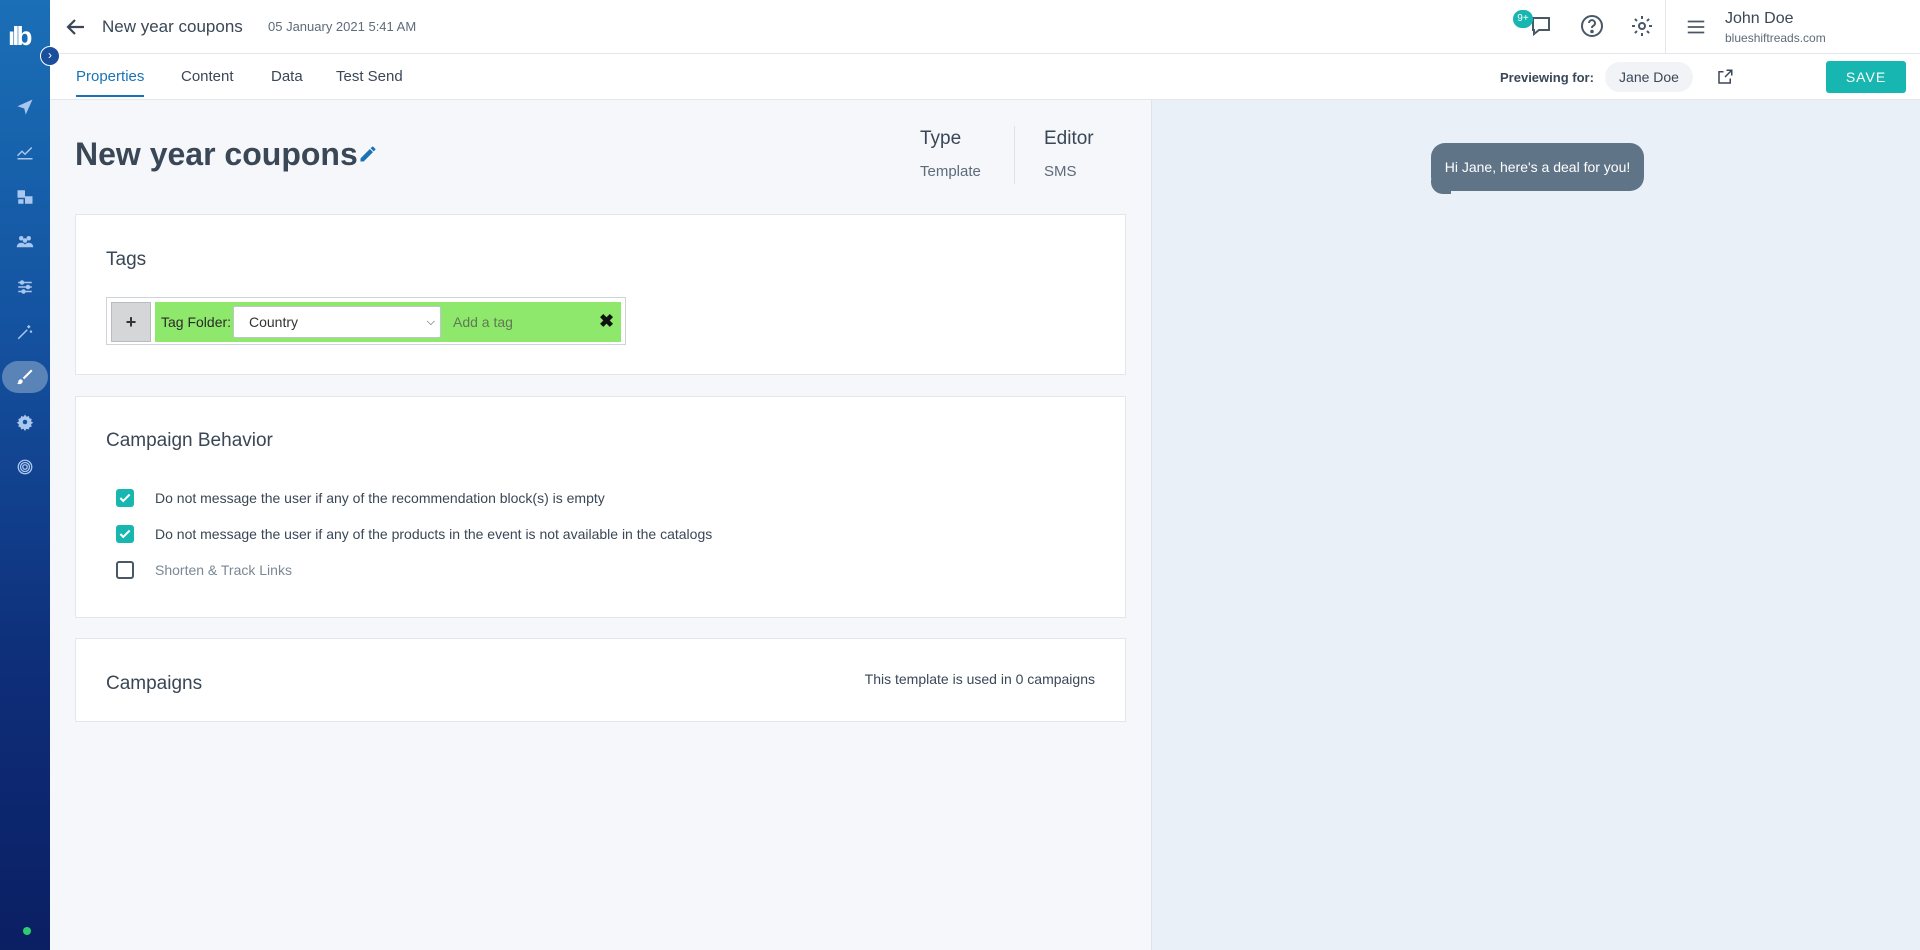 This screenshot has width=1920, height=950. I want to click on behavior-option: Shorten & Track Links, so click(204, 570).